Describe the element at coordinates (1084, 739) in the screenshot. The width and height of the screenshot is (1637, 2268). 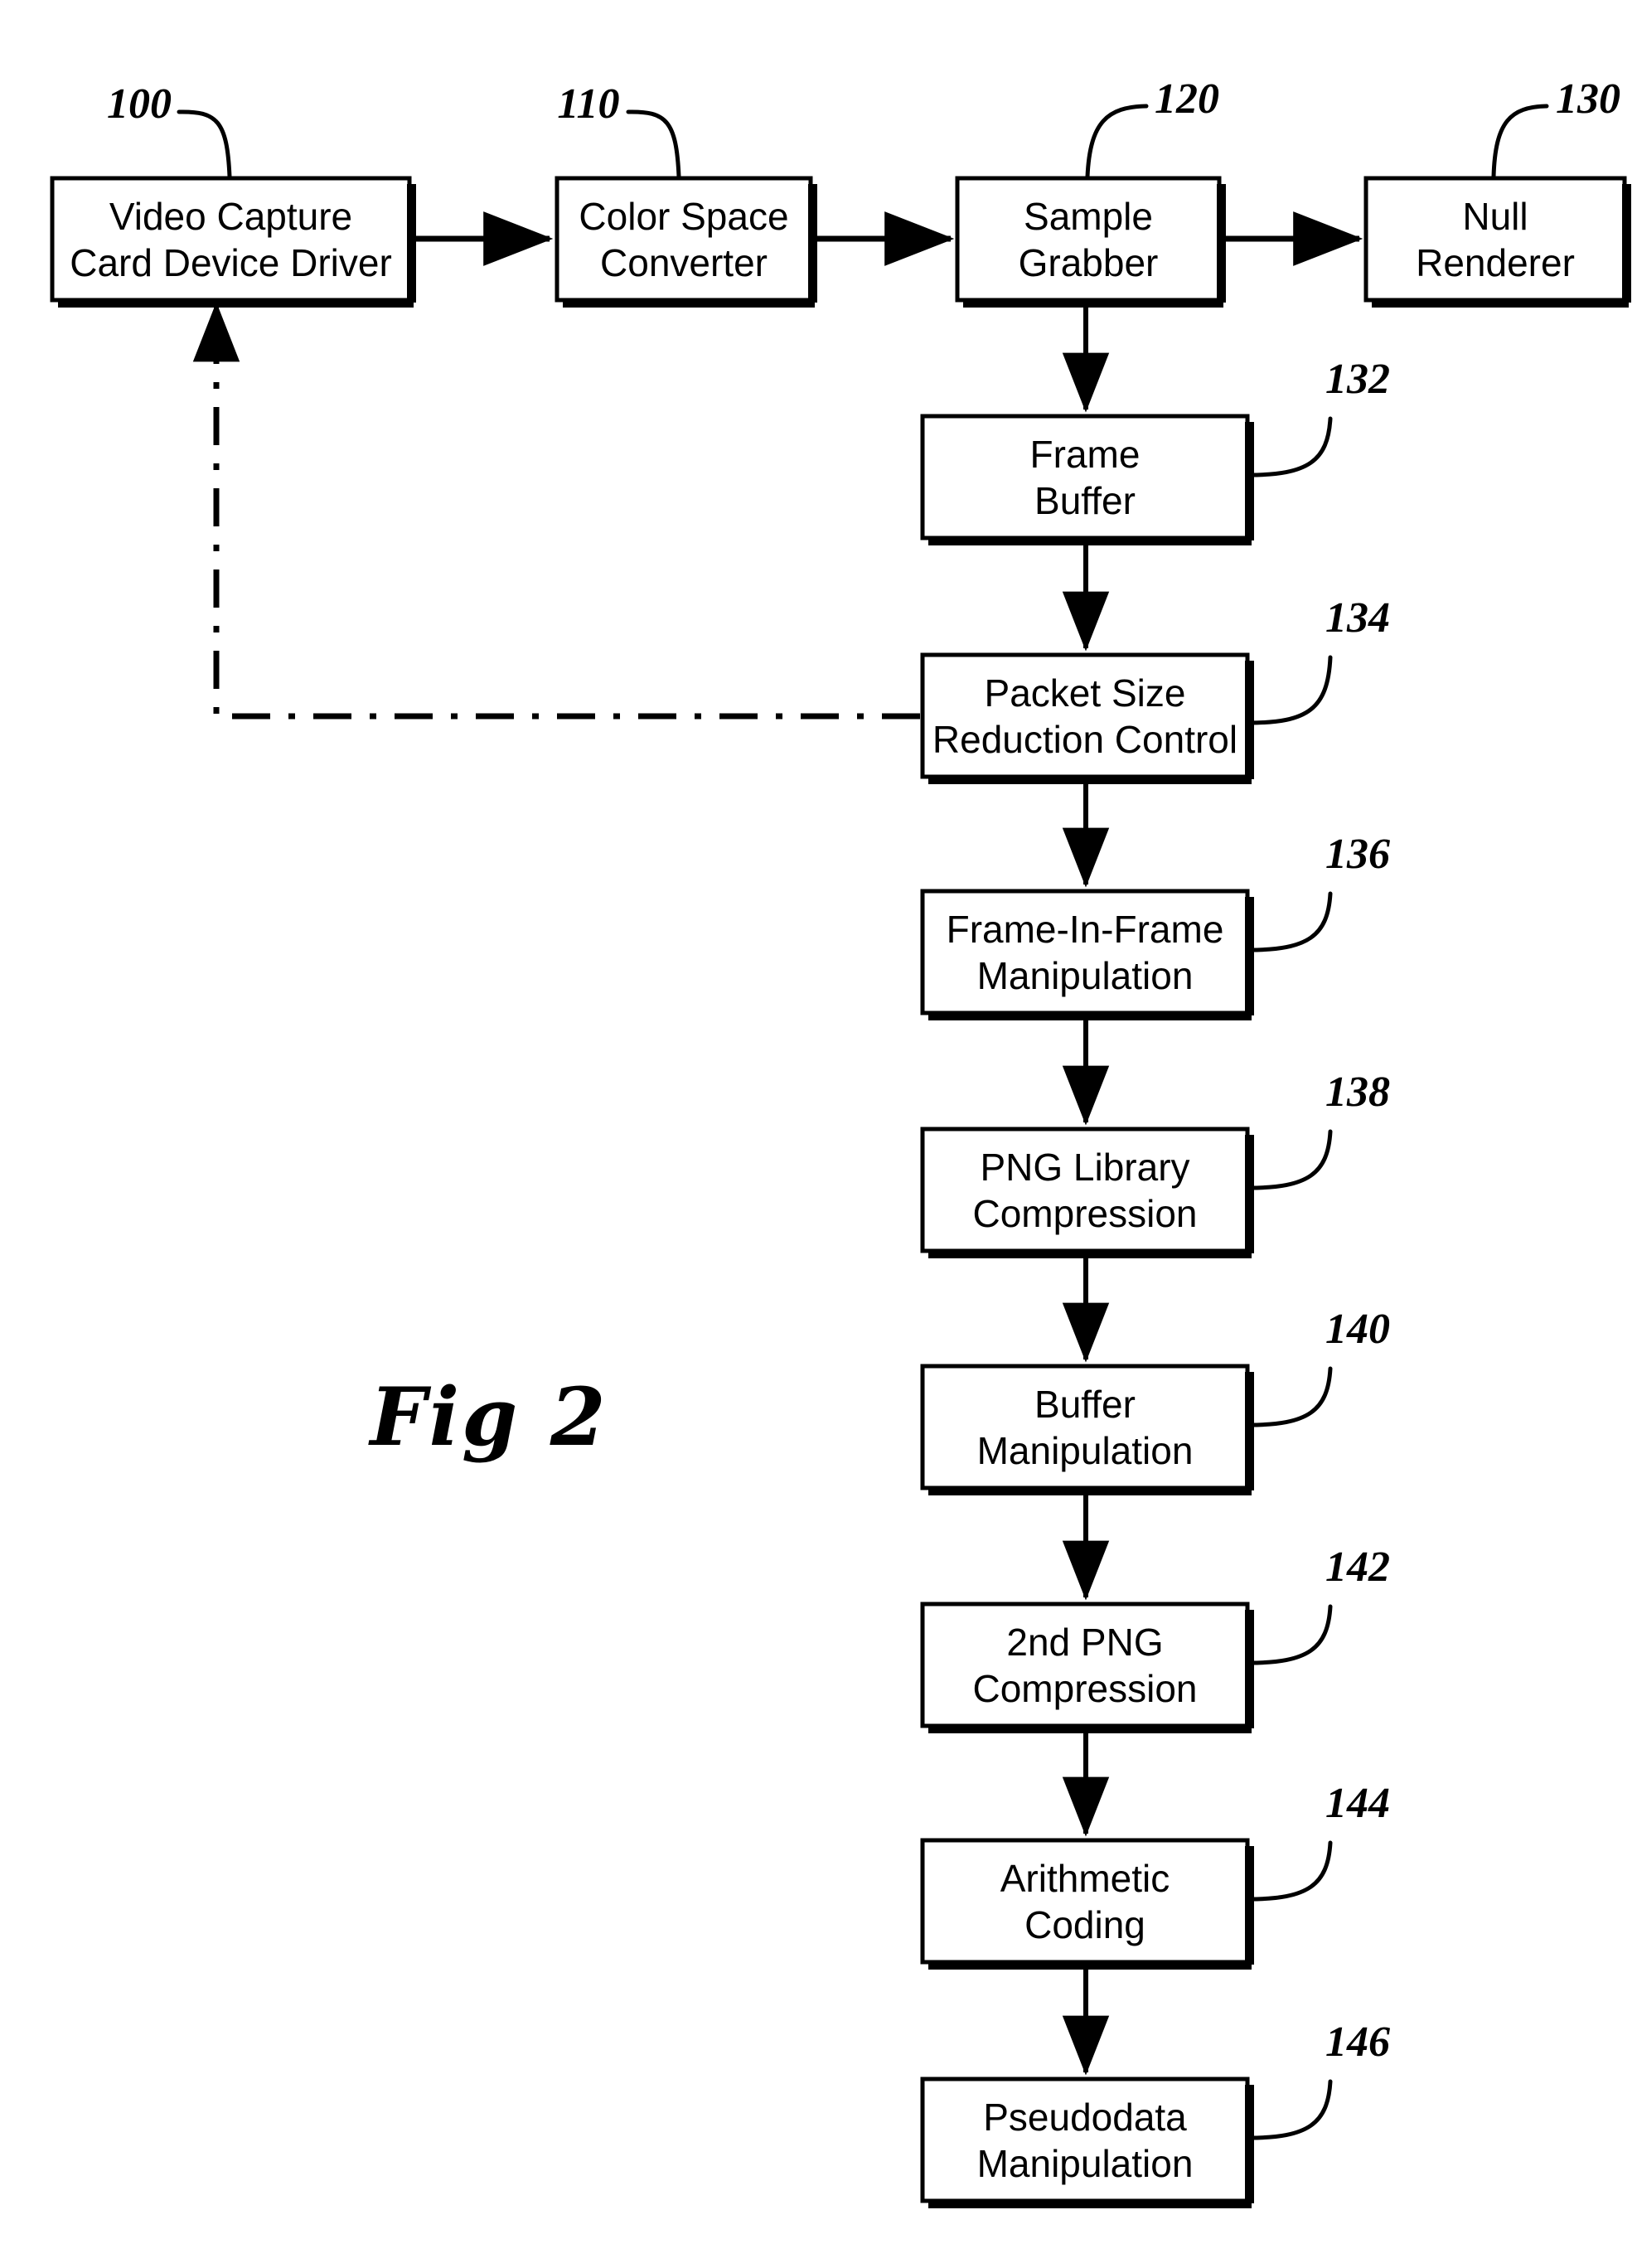
I see `node-label-line-2: Reduction Control` at that location.